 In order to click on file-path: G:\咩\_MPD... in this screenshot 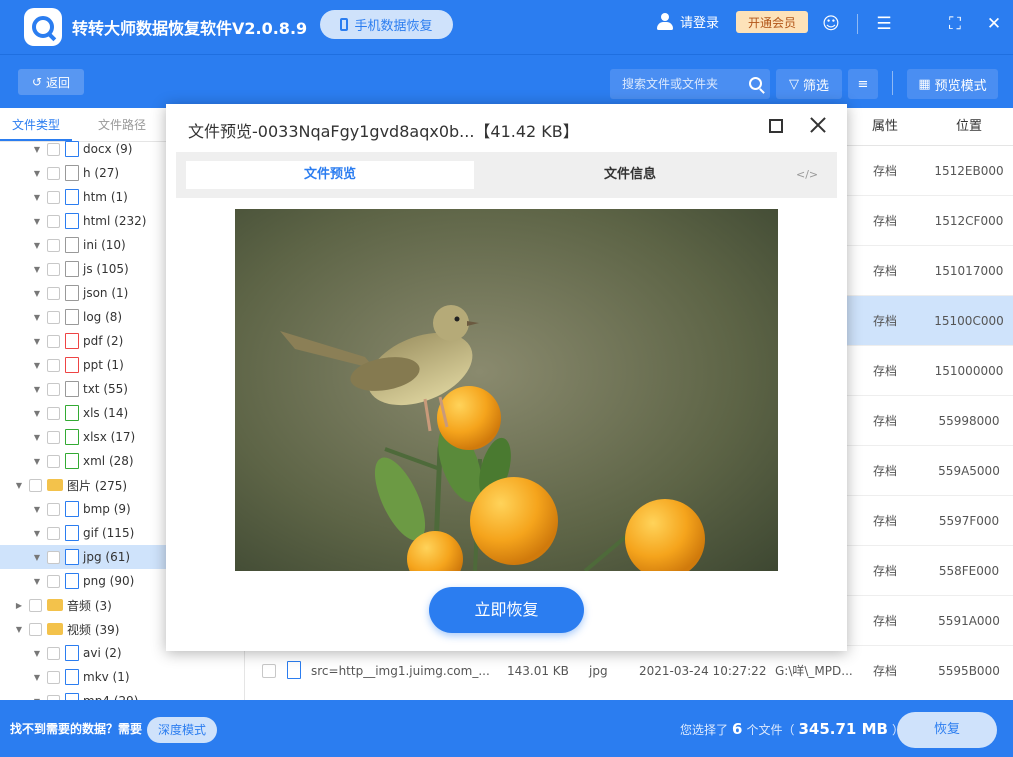, I will do `click(814, 671)`.